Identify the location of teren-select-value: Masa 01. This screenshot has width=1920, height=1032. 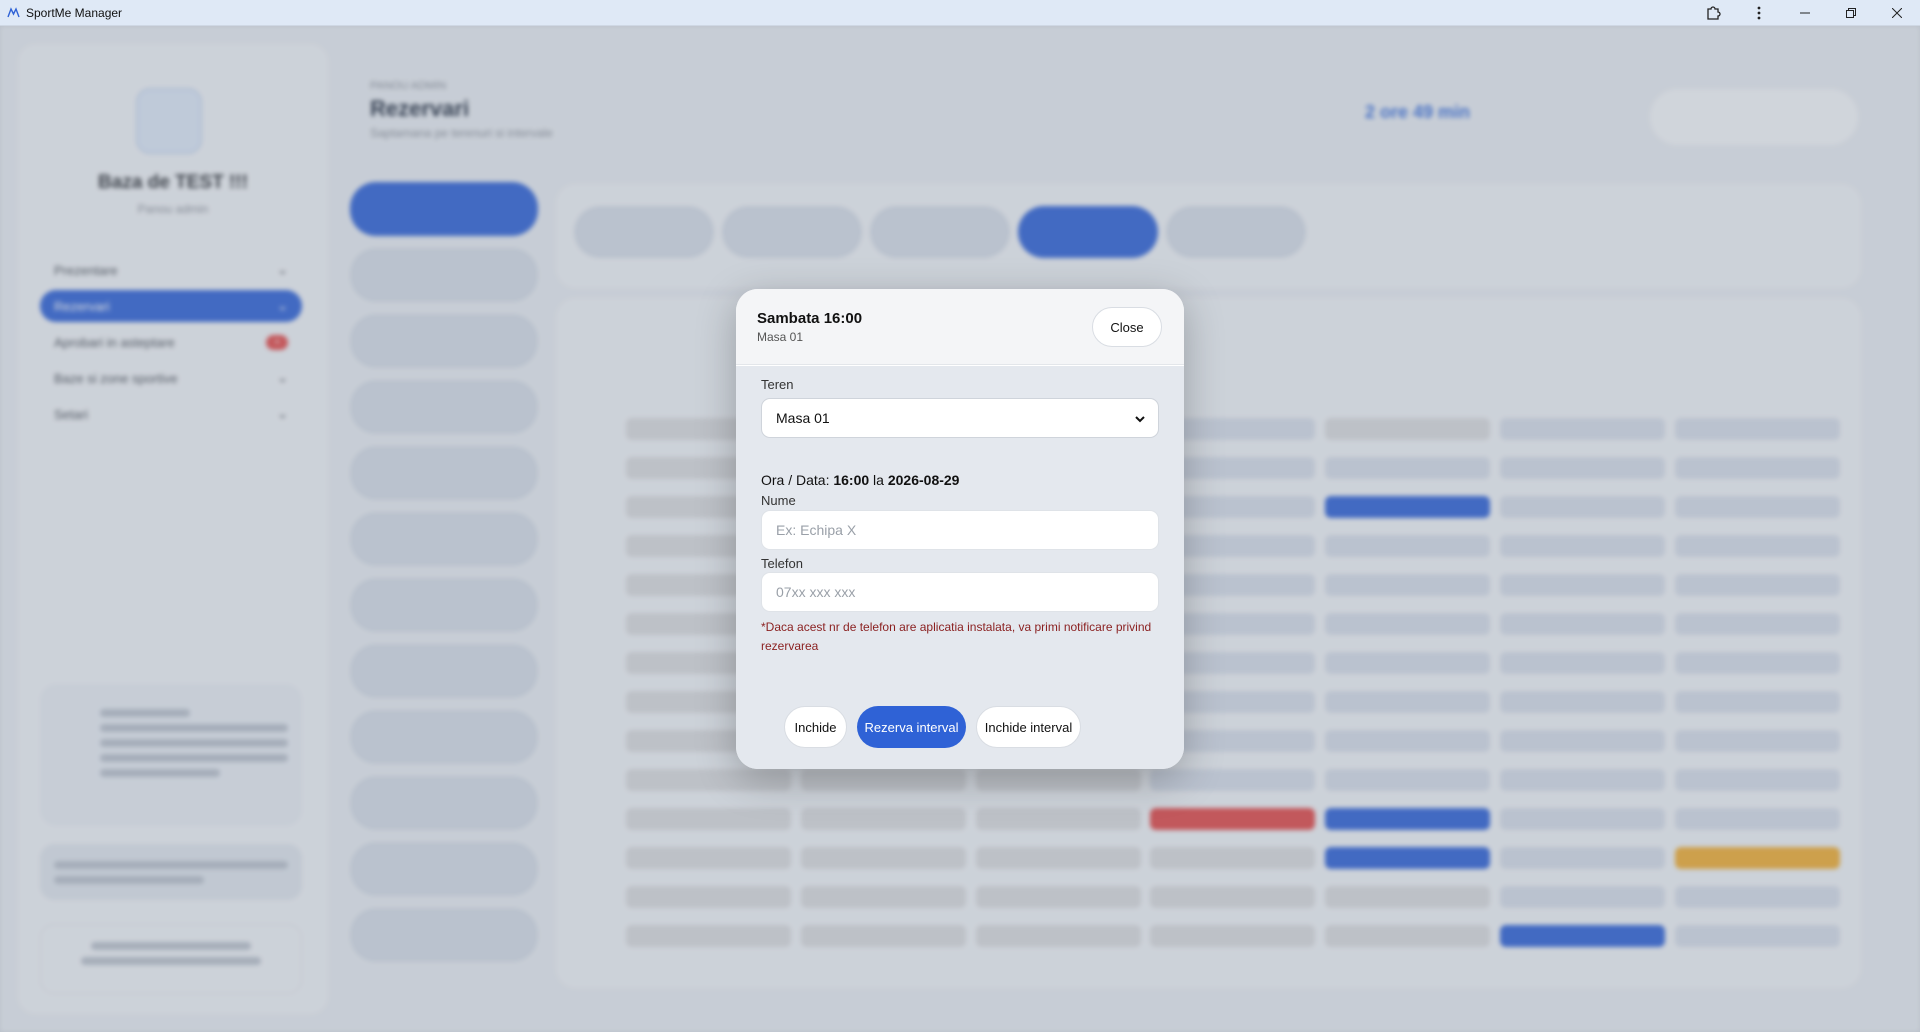
(803, 418).